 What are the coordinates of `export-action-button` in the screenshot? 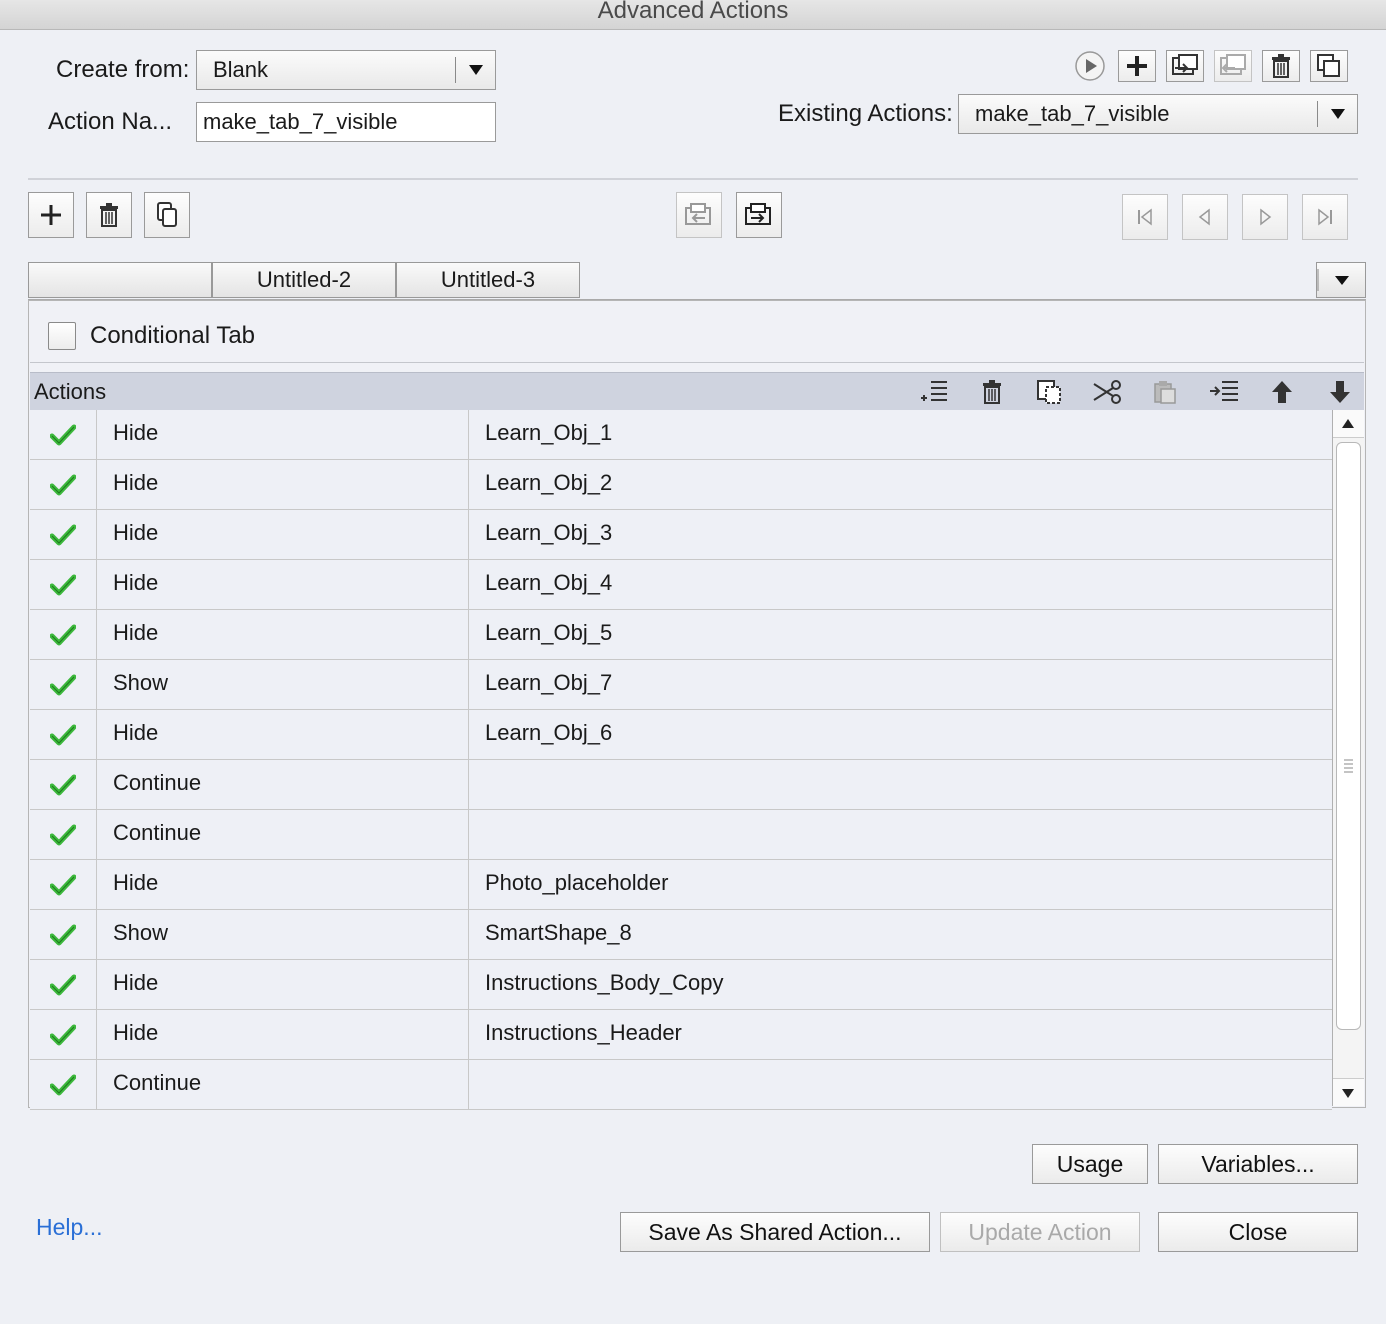 It's located at (1233, 66).